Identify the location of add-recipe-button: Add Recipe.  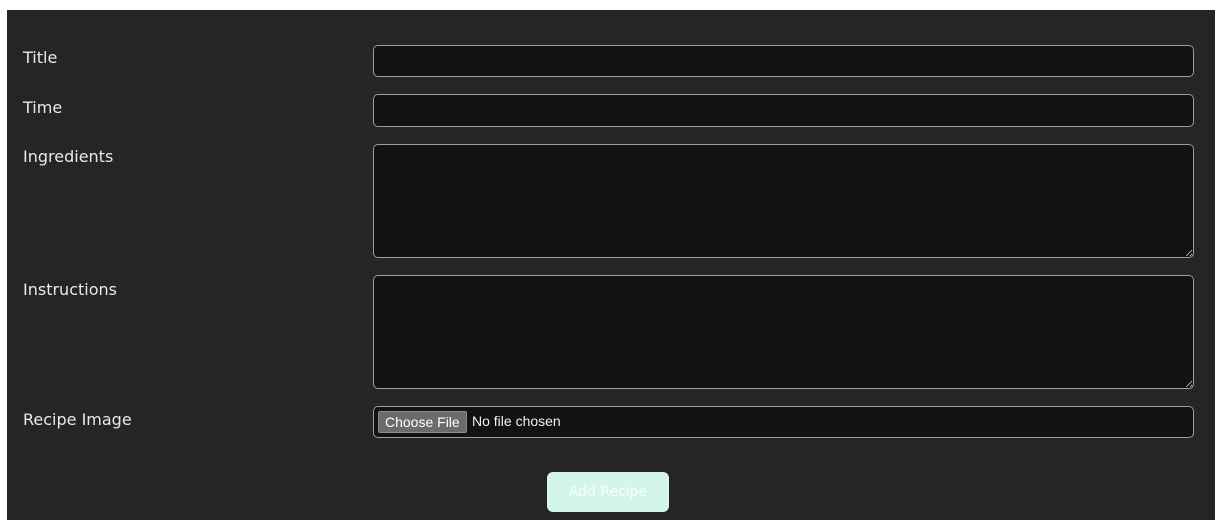
(608, 492).